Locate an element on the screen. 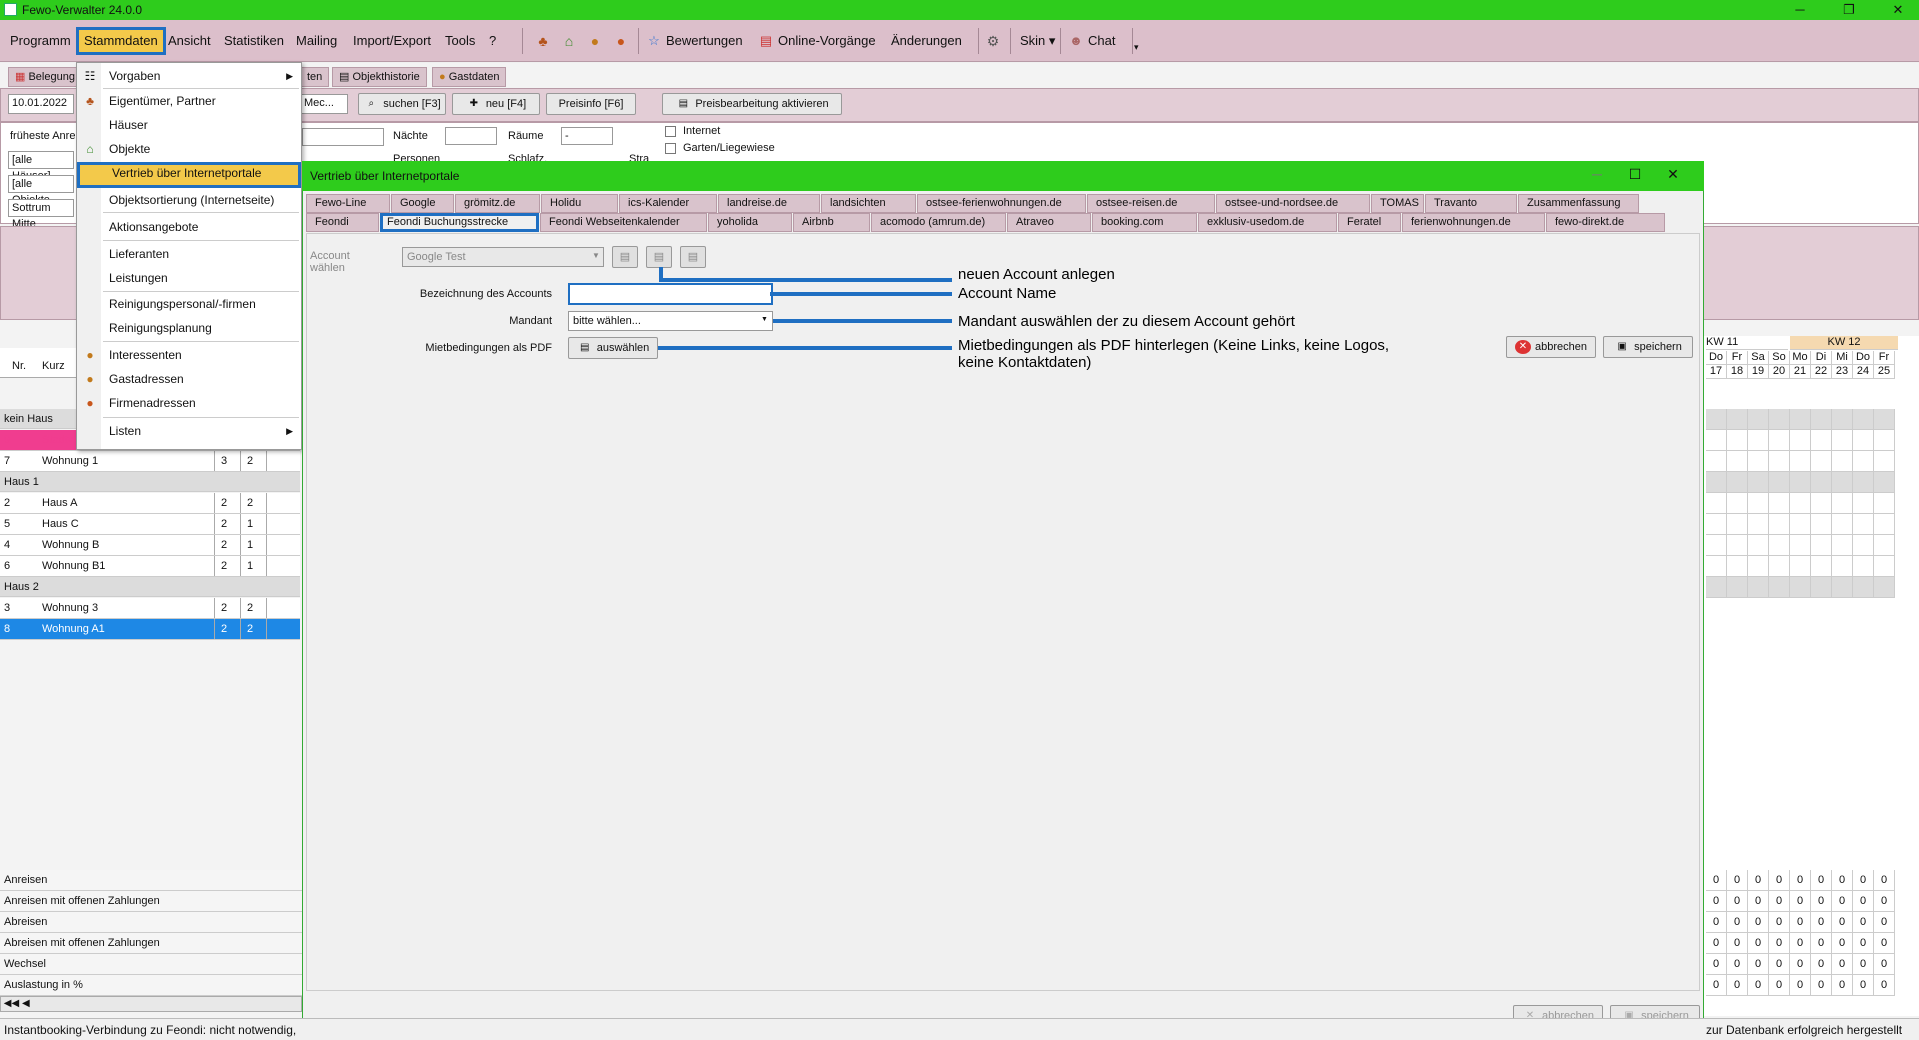 Image resolution: width=1919 pixels, height=1040 pixels. menu-help: ? is located at coordinates (492, 41).